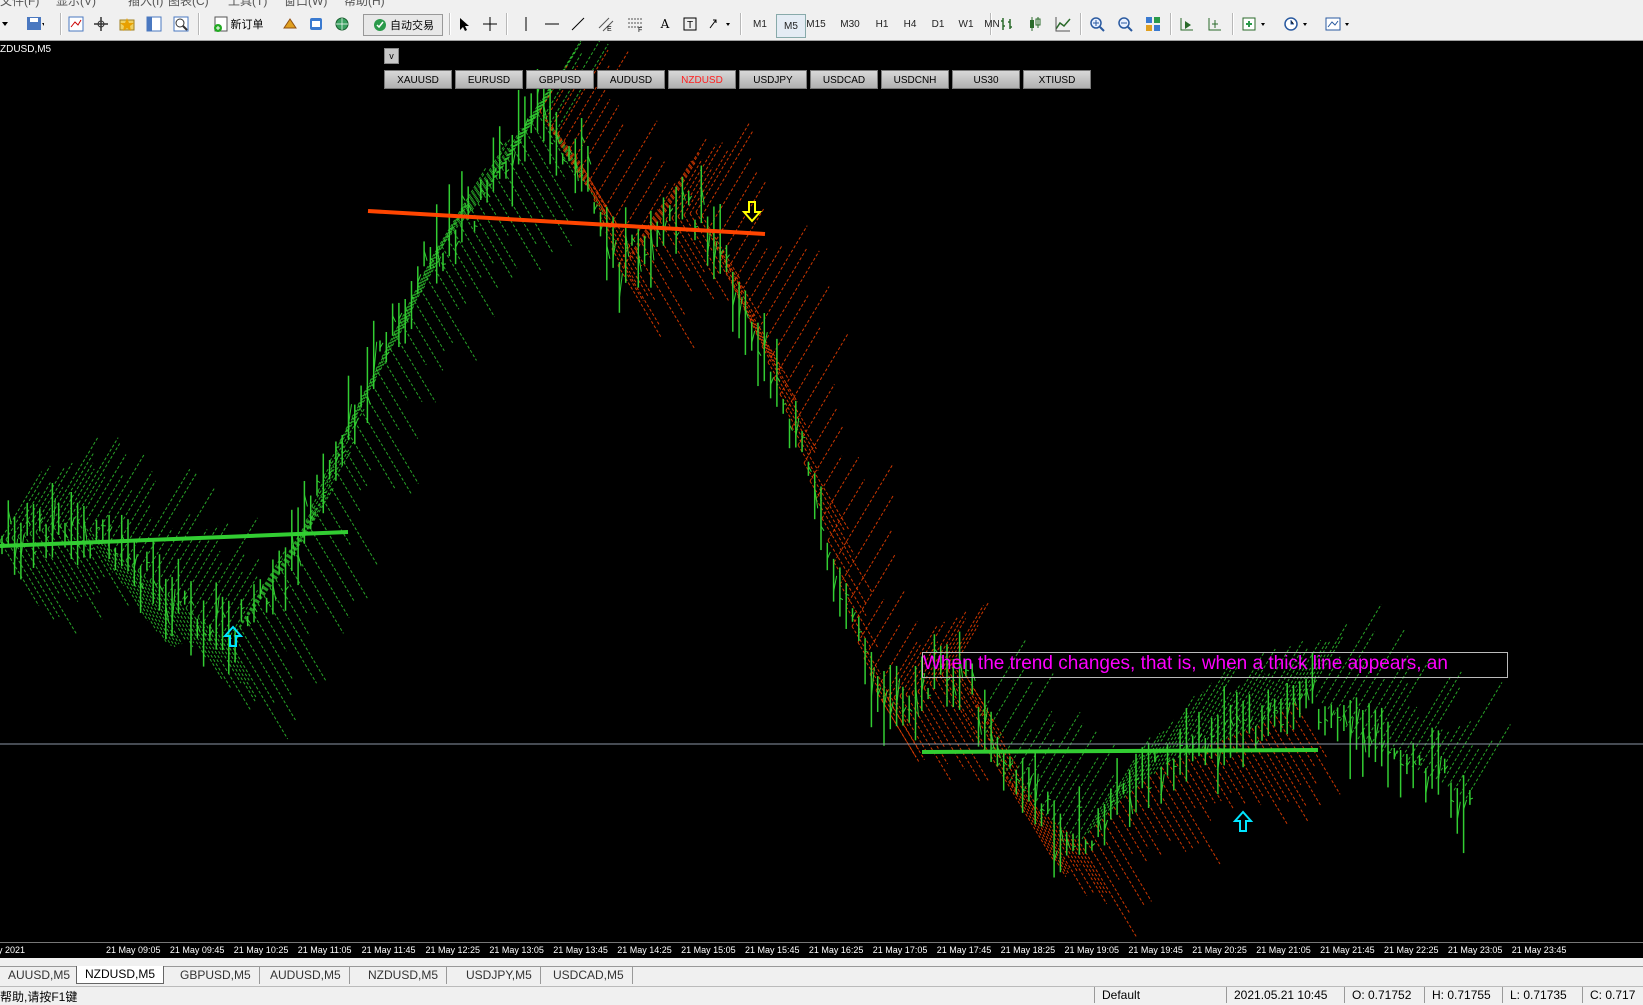 The height and width of the screenshot is (1005, 1643). Describe the element at coordinates (305, 4) in the screenshot. I see `menu-item-5: 窗口(W)` at that location.